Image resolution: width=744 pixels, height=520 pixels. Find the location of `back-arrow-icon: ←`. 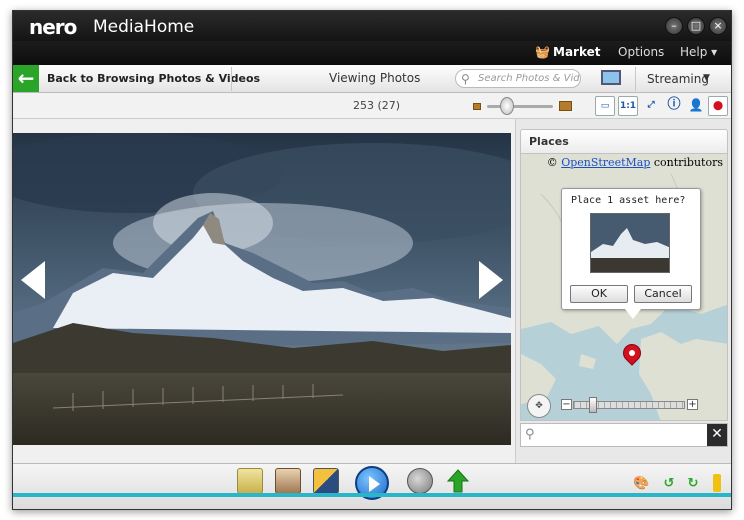

back-arrow-icon: ← is located at coordinates (26, 78).